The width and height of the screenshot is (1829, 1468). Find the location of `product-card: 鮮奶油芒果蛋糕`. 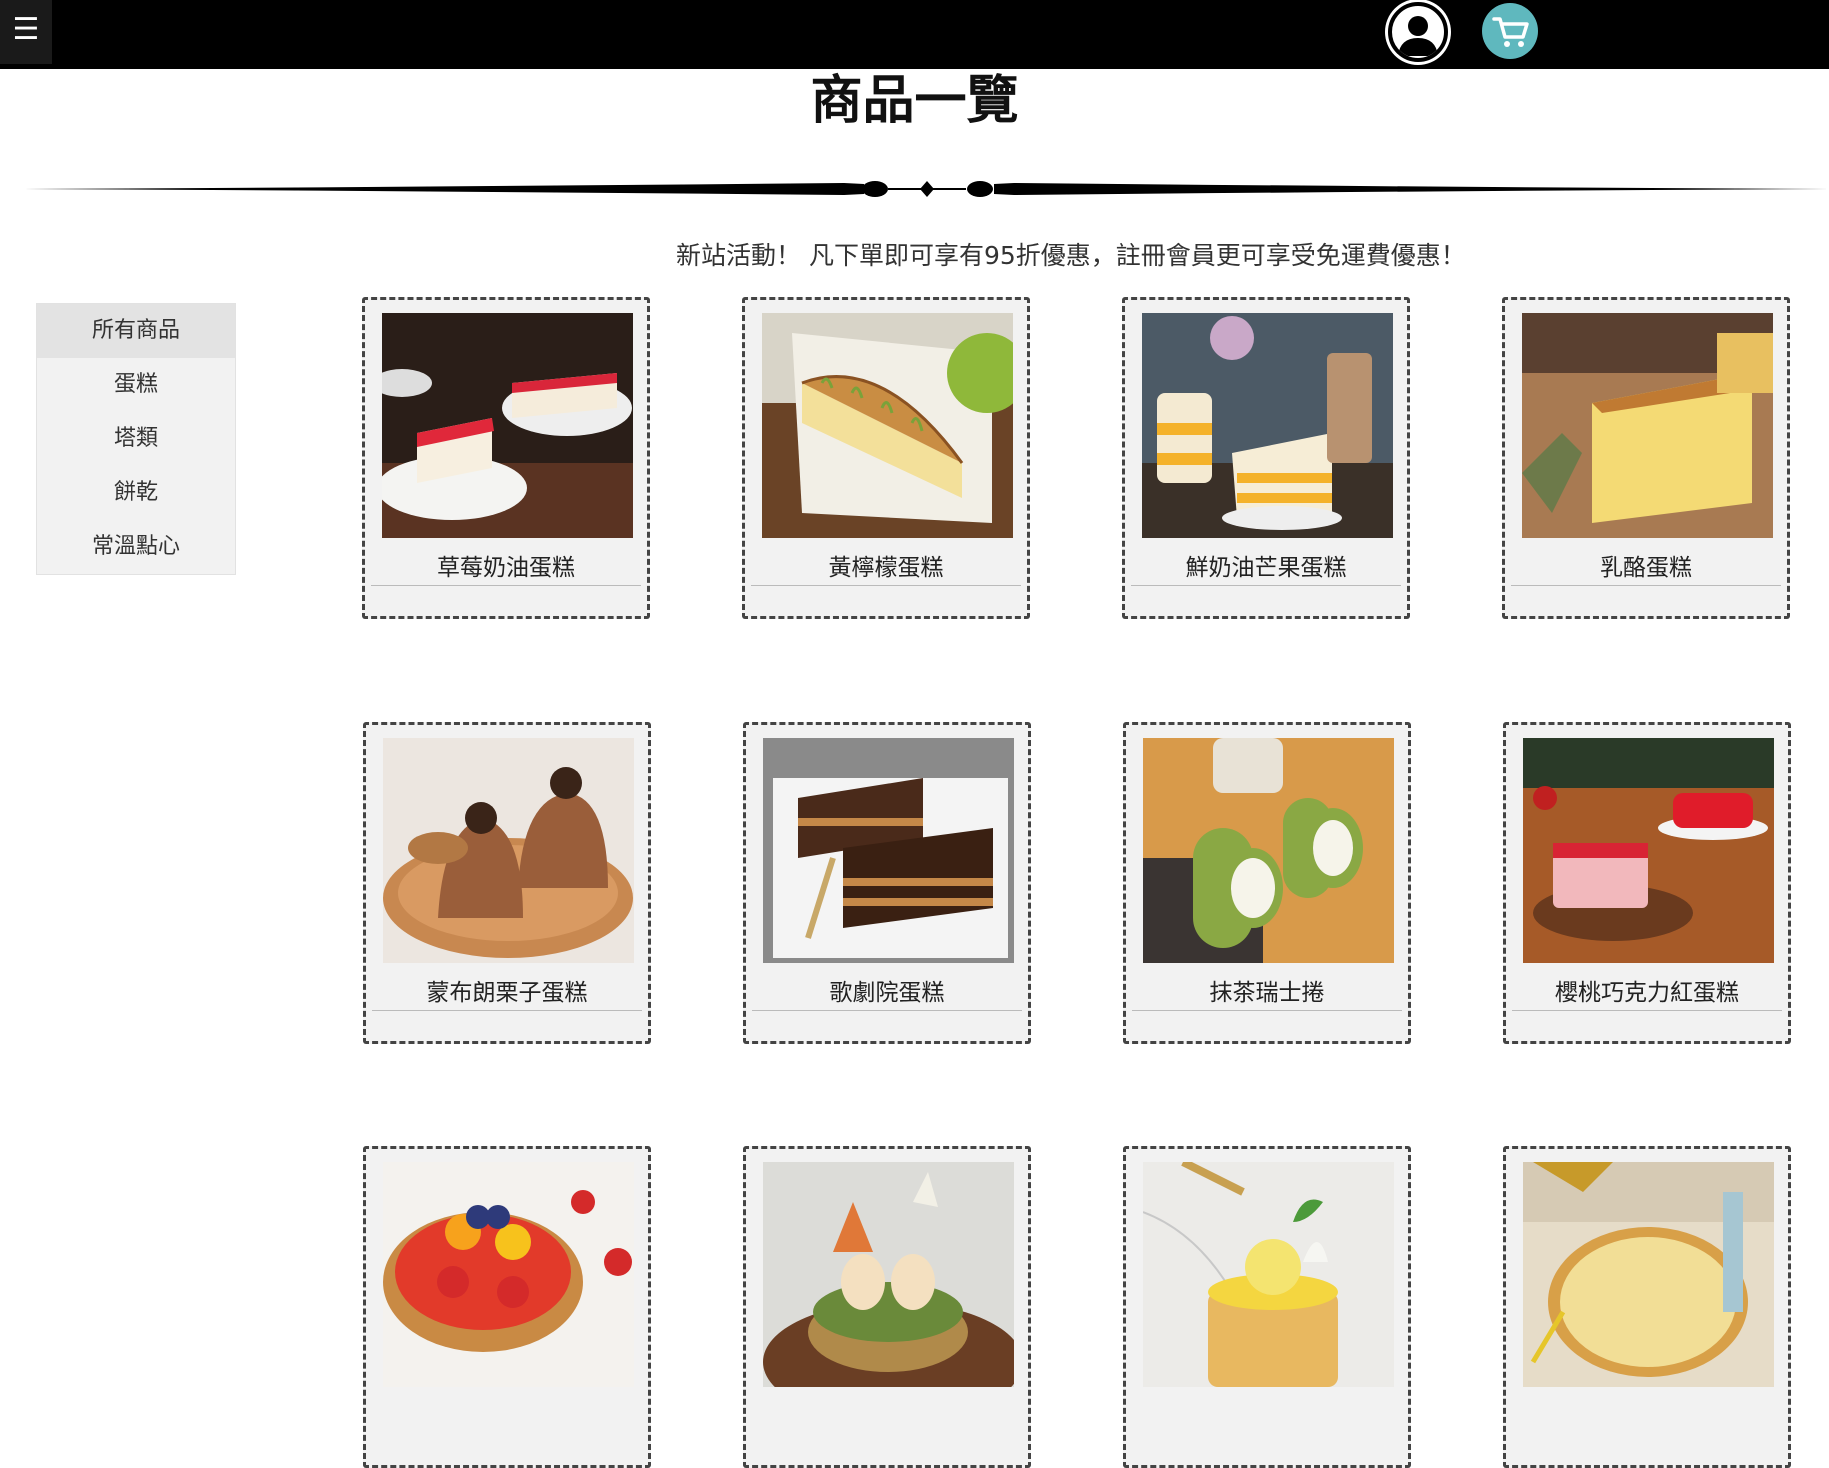

product-card: 鮮奶油芒果蛋糕 is located at coordinates (1266, 458).